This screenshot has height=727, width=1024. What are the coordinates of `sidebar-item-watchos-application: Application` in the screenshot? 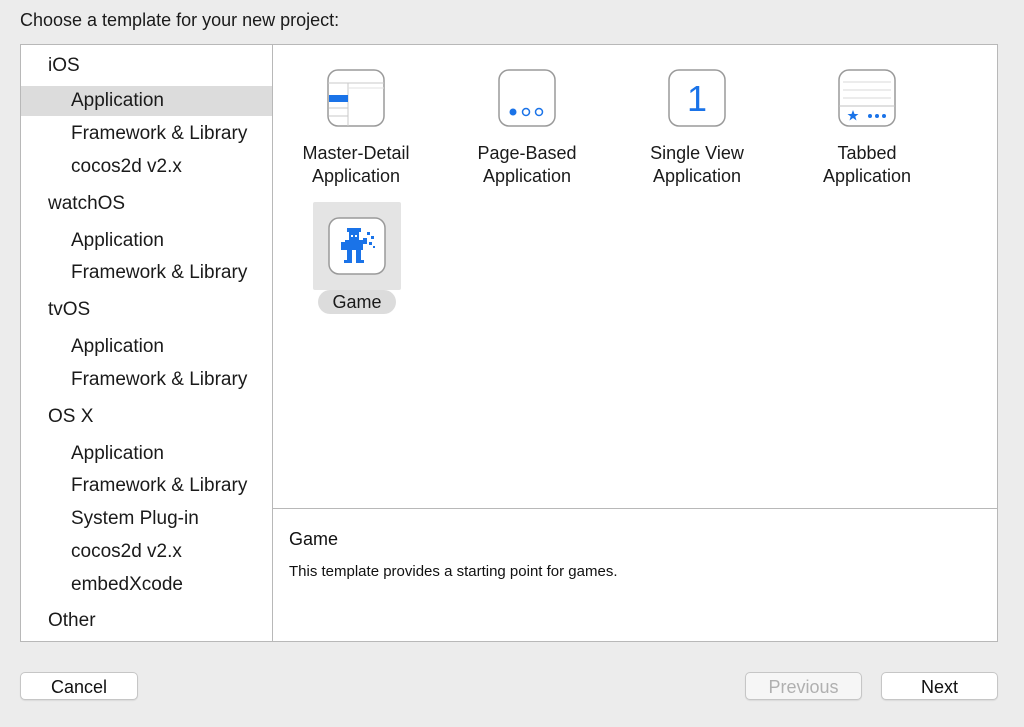 It's located at (146, 241).